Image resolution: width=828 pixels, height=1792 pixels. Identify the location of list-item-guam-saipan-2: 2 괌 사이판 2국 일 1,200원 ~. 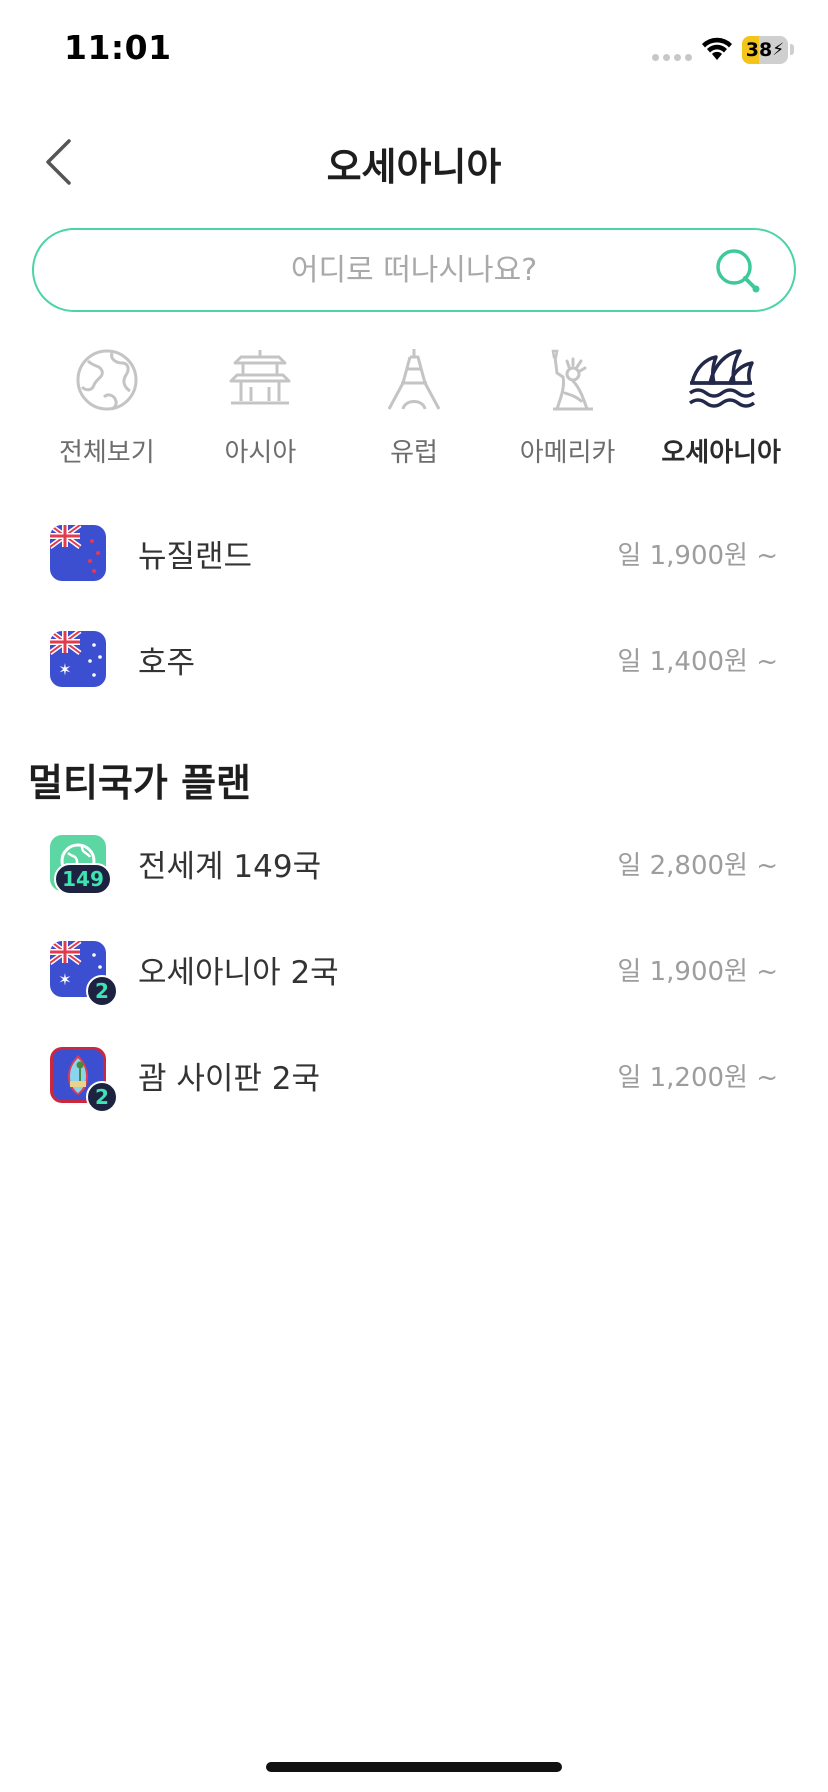
(414, 1075).